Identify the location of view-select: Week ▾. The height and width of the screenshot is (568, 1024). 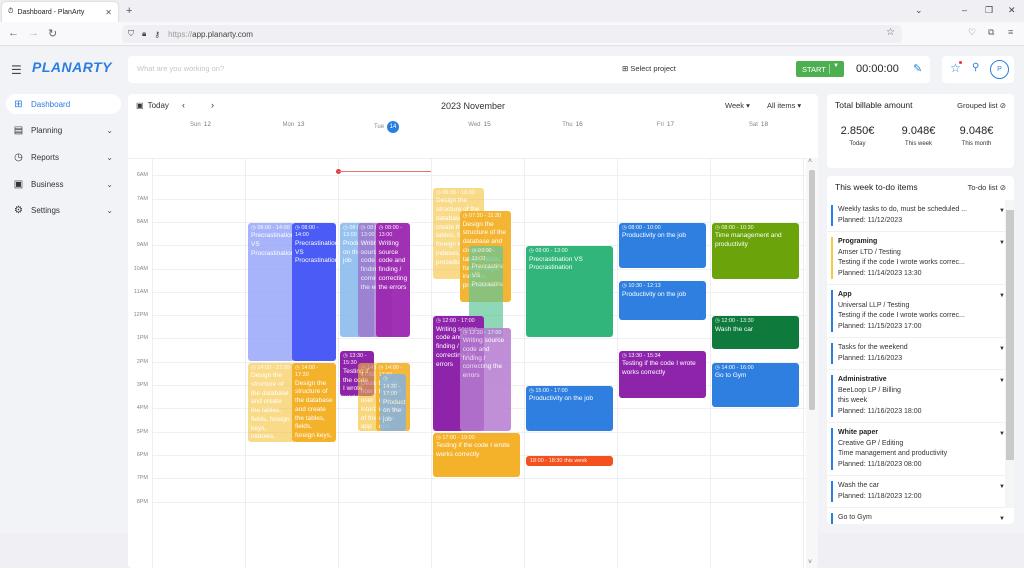
(737, 105).